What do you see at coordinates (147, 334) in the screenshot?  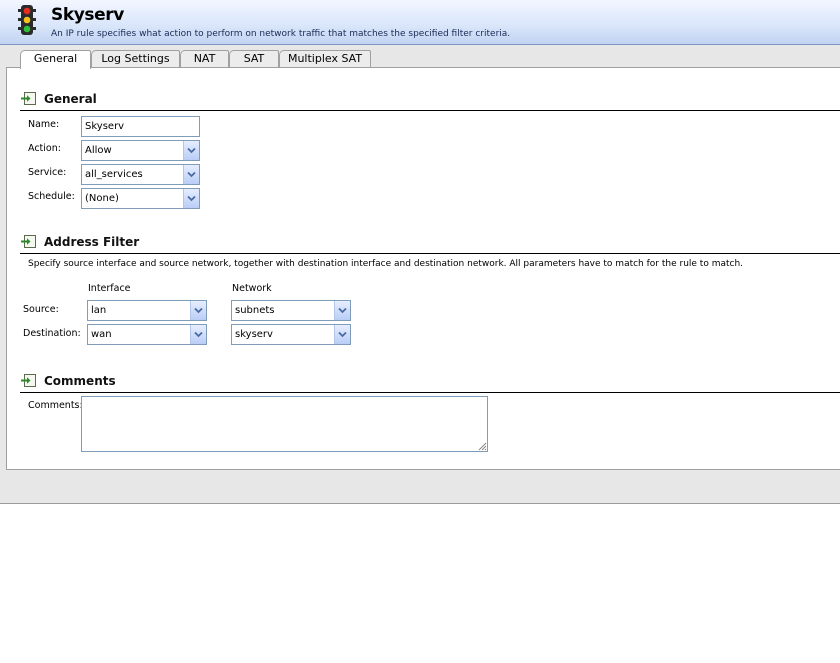 I see `destination-interface-select: wan` at bounding box center [147, 334].